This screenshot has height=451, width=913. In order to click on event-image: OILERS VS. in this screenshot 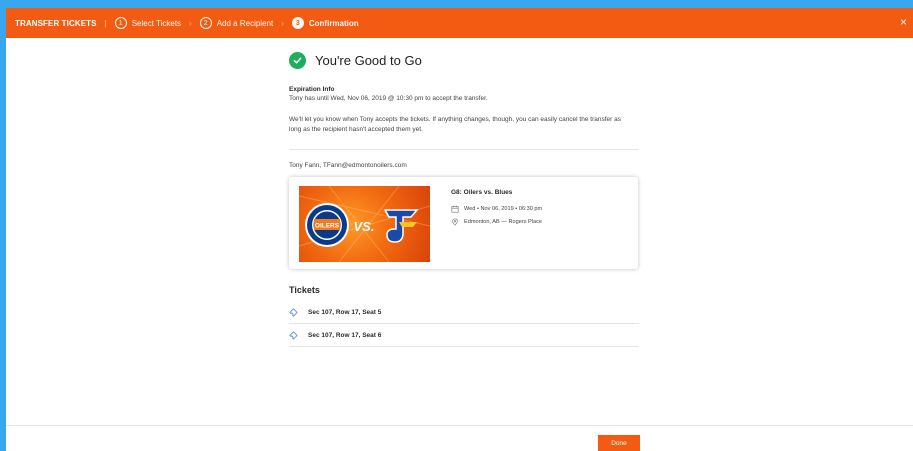, I will do `click(364, 224)`.